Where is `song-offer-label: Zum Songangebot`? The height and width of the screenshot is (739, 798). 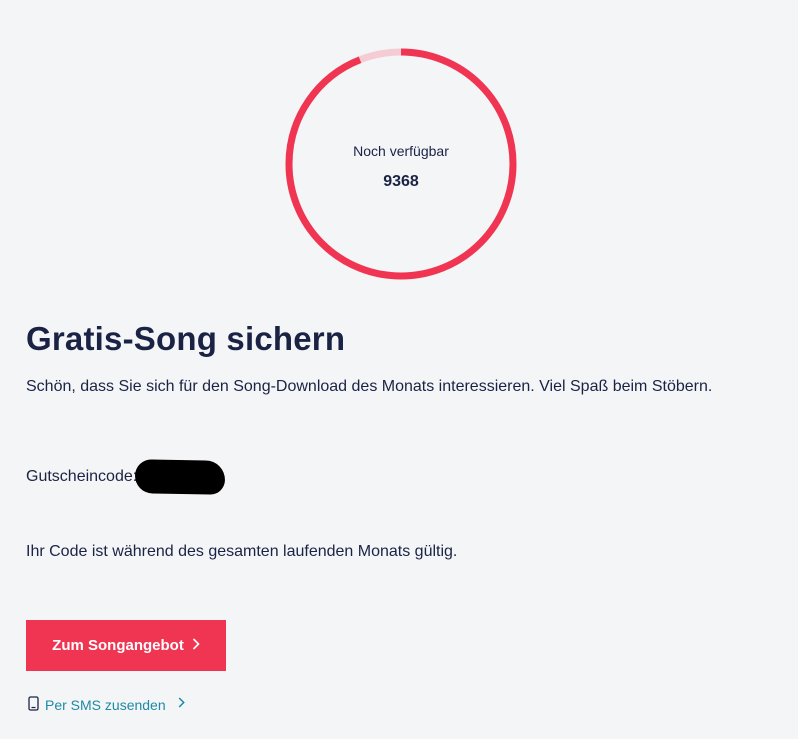
song-offer-label: Zum Songangebot is located at coordinates (118, 645).